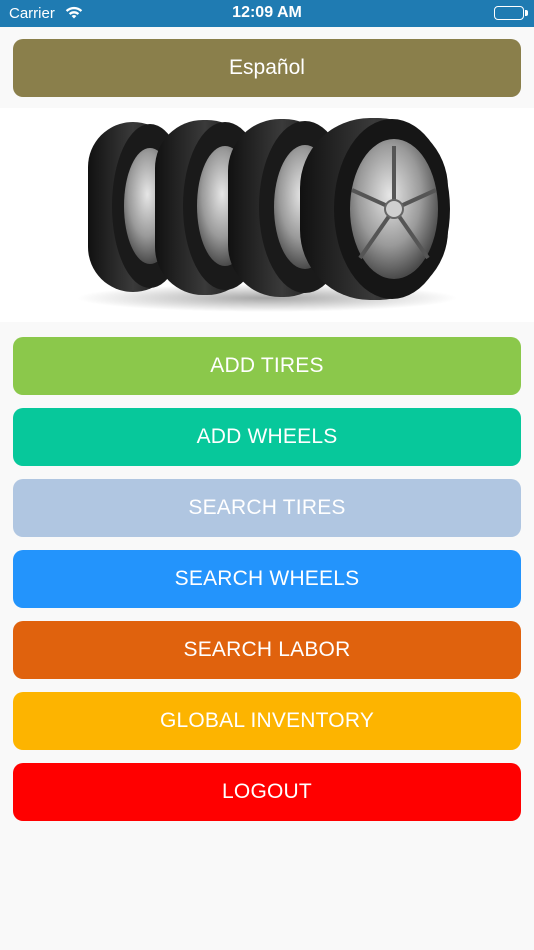  I want to click on search-wheels-button: SEARCH WHEELS, so click(267, 579).